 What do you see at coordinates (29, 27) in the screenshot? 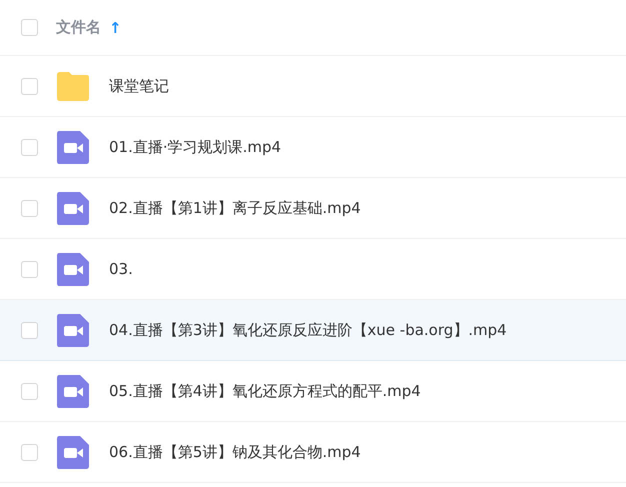
I see `select-all-checkbox` at bounding box center [29, 27].